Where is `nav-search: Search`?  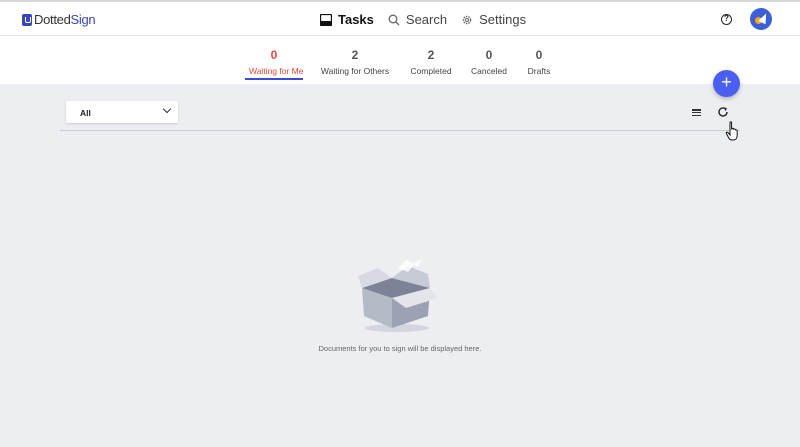
nav-search: Search is located at coordinates (417, 19).